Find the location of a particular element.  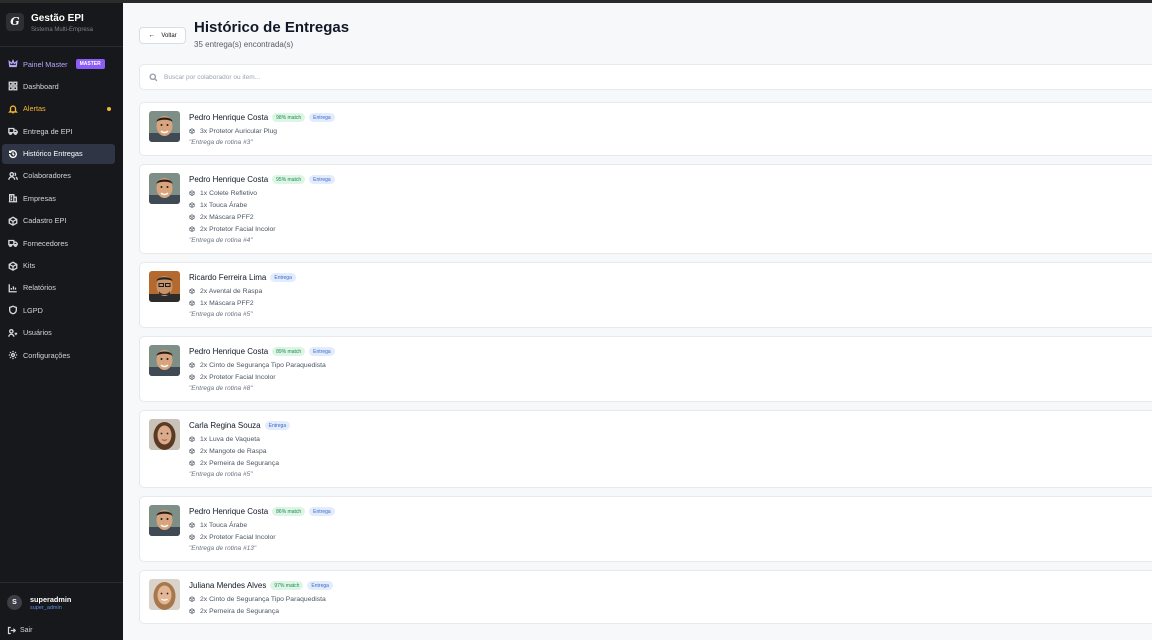

bell-icon is located at coordinates (13, 109).